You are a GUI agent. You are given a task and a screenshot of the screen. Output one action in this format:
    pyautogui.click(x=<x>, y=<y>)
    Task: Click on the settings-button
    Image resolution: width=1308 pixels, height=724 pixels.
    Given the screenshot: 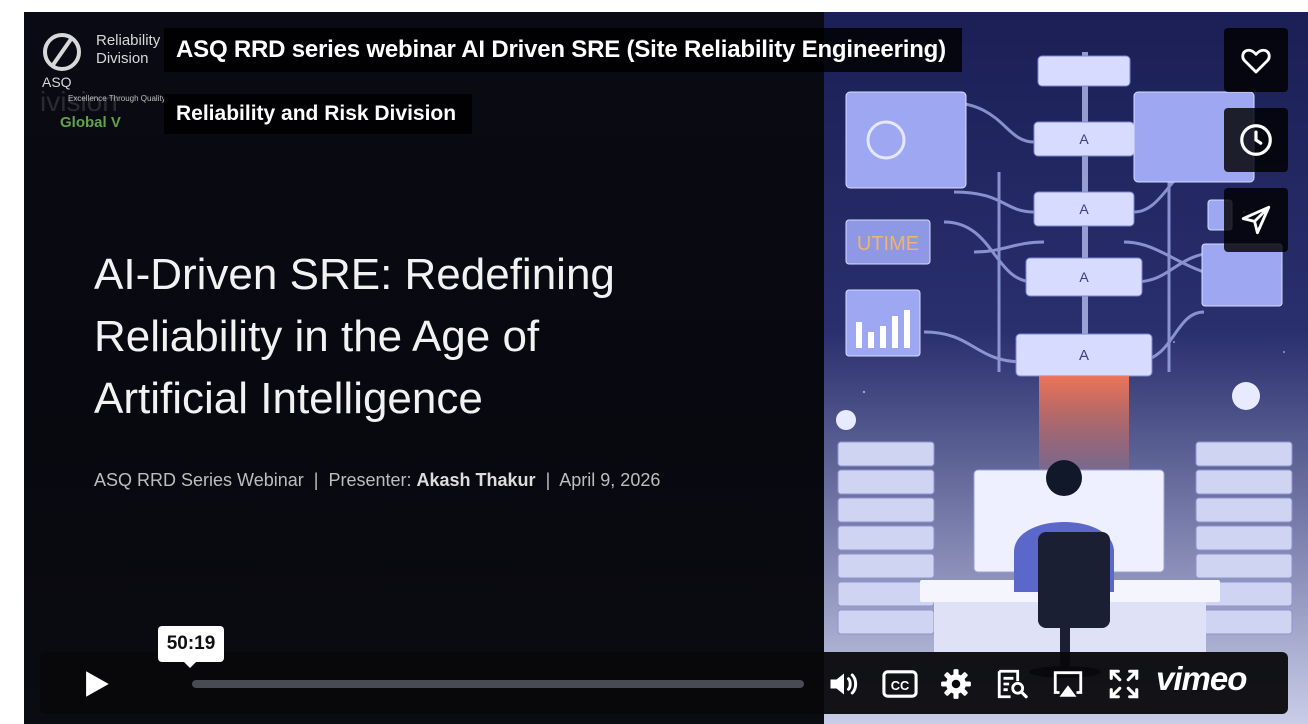 What is the action you would take?
    pyautogui.click(x=956, y=684)
    